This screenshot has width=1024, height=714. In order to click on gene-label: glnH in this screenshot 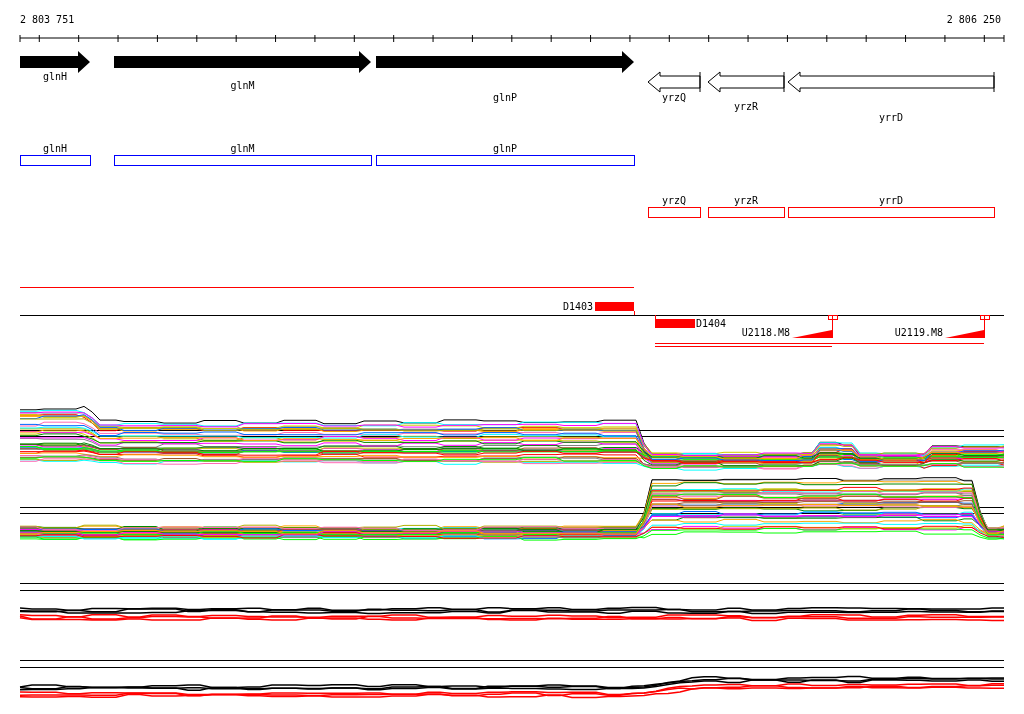, I will do `click(55, 76)`.